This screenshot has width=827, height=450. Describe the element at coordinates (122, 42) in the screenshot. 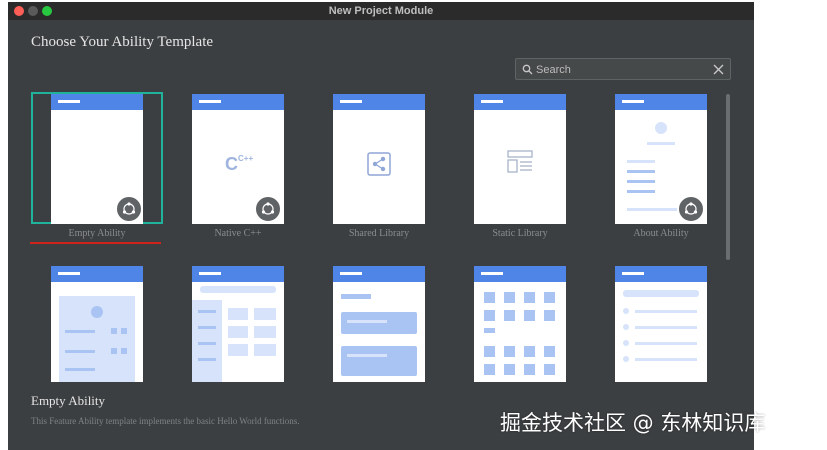

I see `page-title: Choose Your Ability Template` at that location.